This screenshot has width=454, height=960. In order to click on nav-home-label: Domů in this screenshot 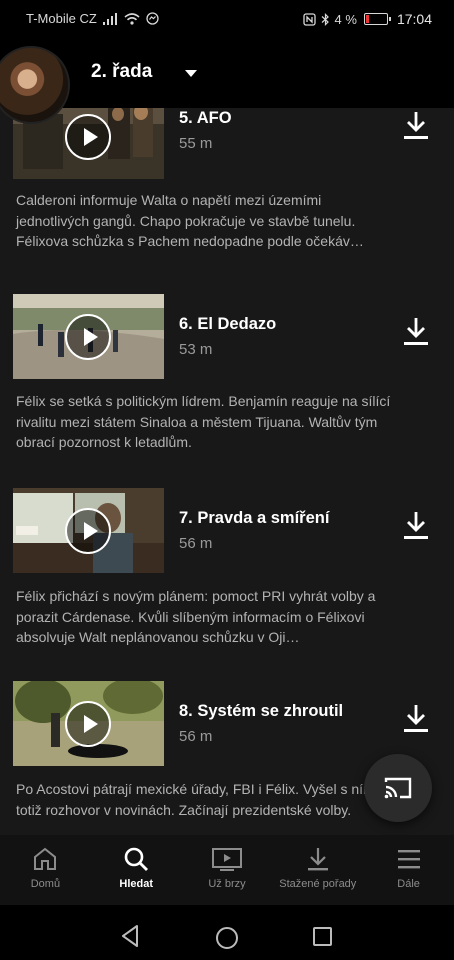, I will do `click(45, 884)`.